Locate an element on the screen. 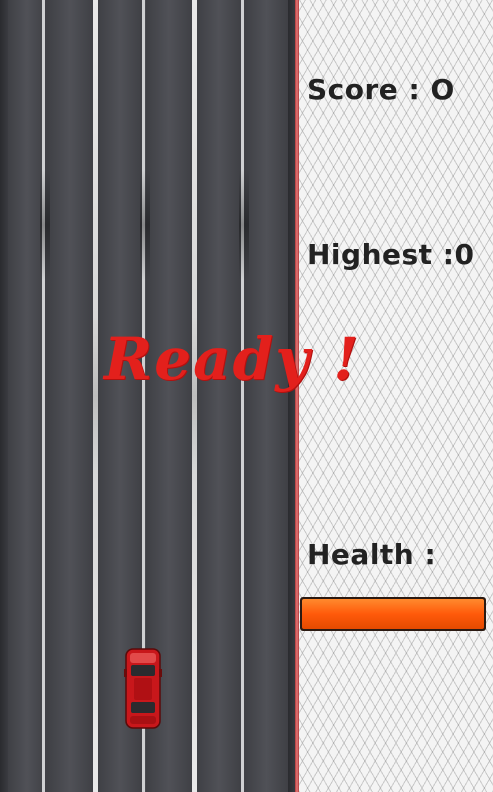 Image resolution: width=493 pixels, height=792 pixels. health-bar is located at coordinates (393, 614).